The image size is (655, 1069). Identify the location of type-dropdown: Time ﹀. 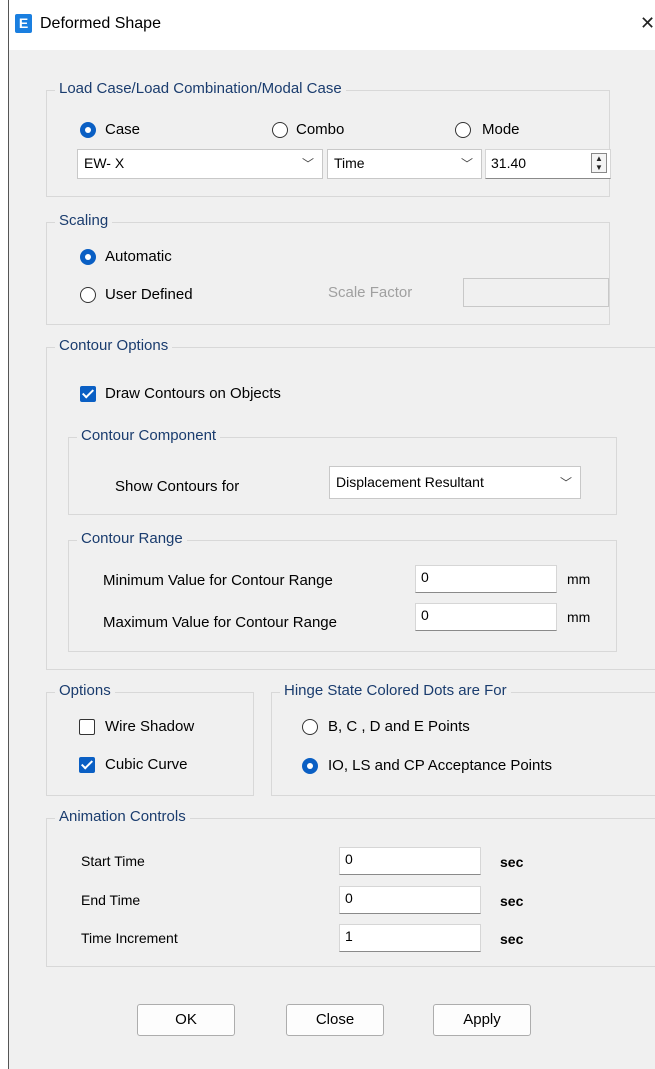
(404, 164).